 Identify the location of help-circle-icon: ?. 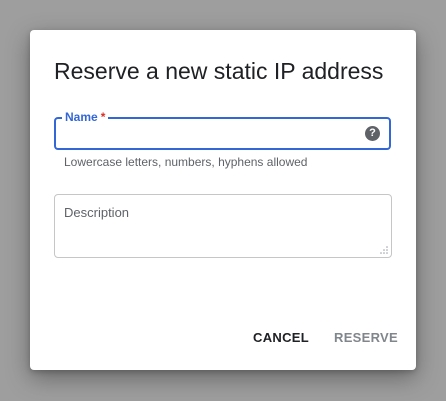
(372, 133).